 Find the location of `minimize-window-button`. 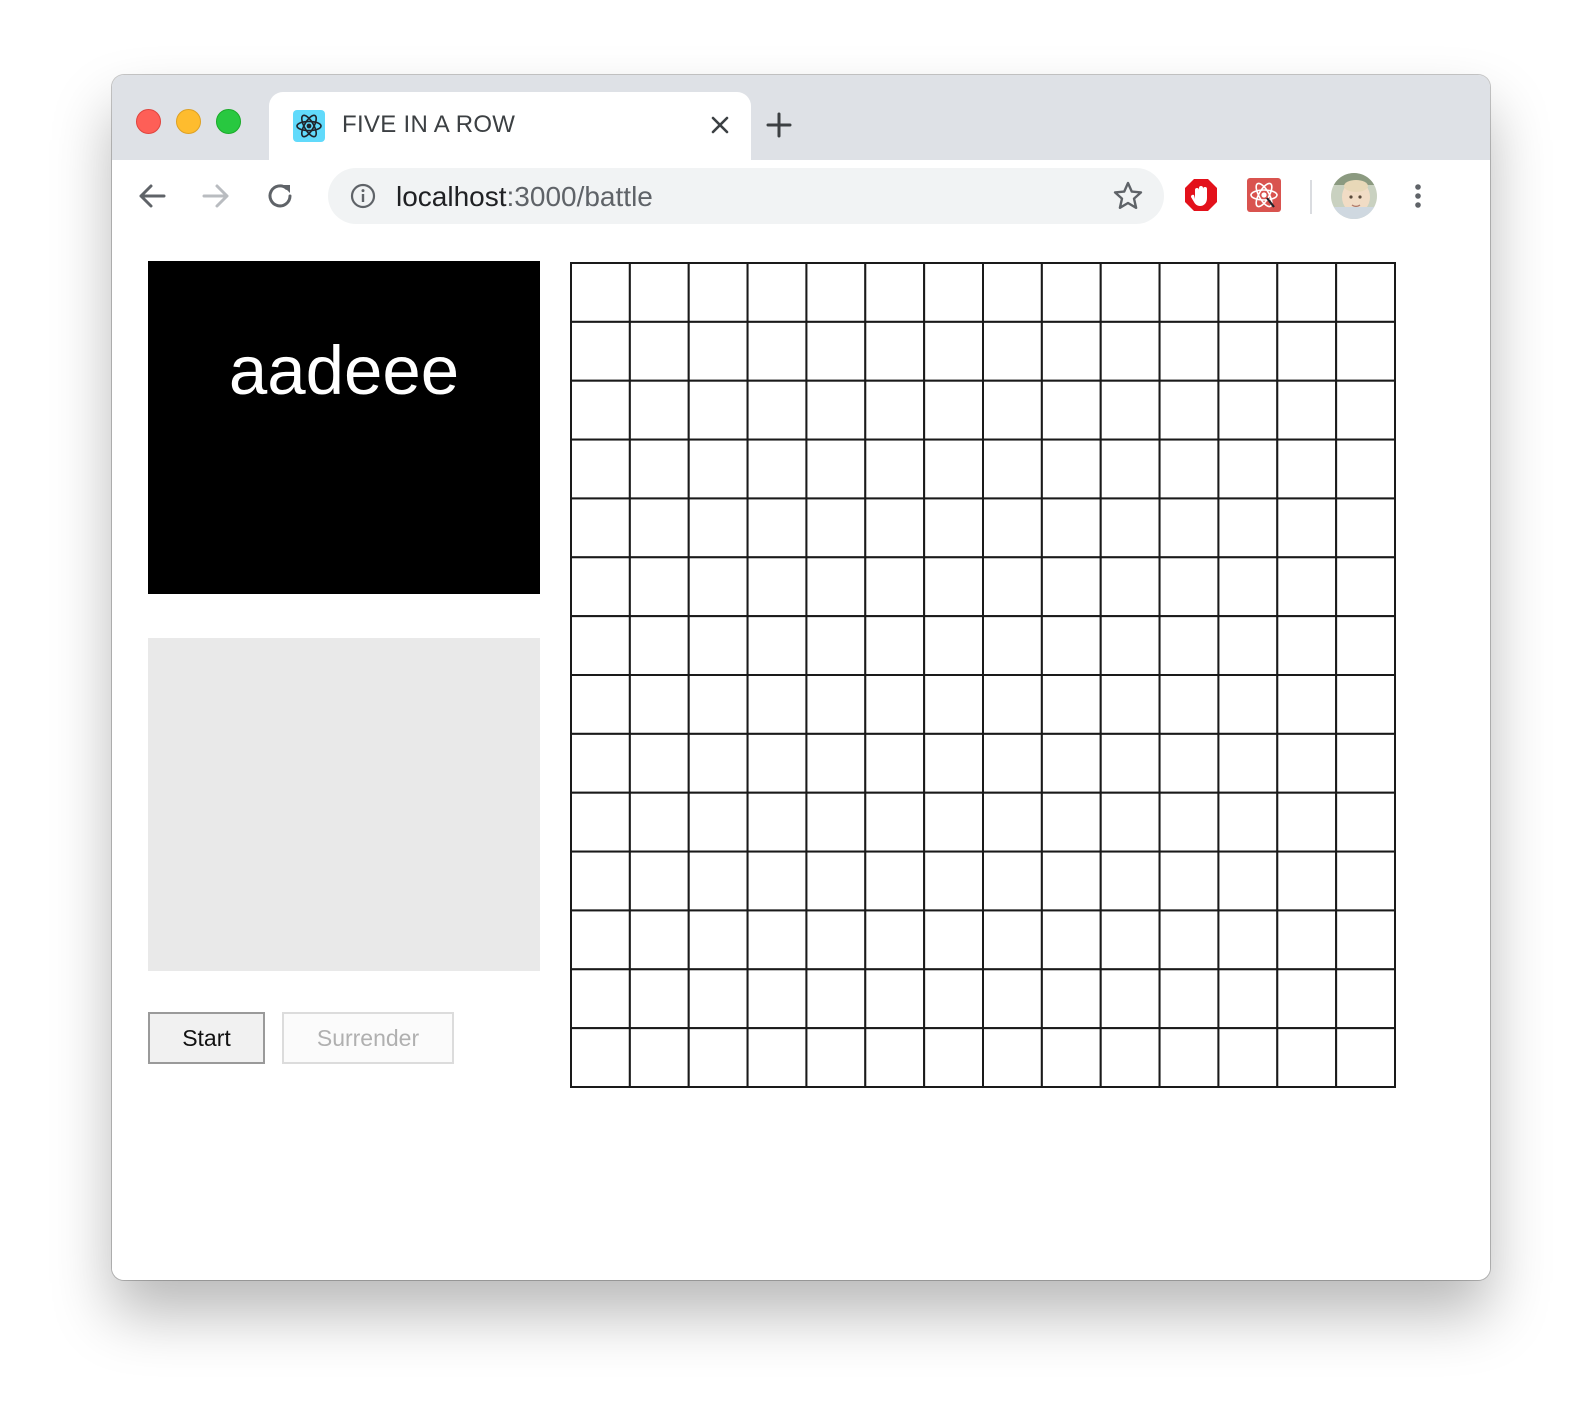

minimize-window-button is located at coordinates (188, 121).